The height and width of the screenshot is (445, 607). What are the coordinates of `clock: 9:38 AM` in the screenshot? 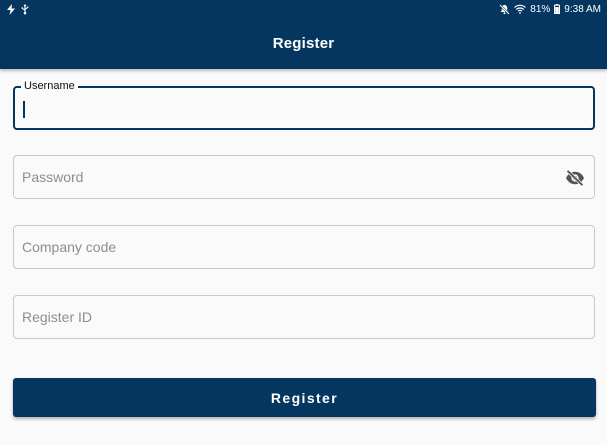 It's located at (582, 9).